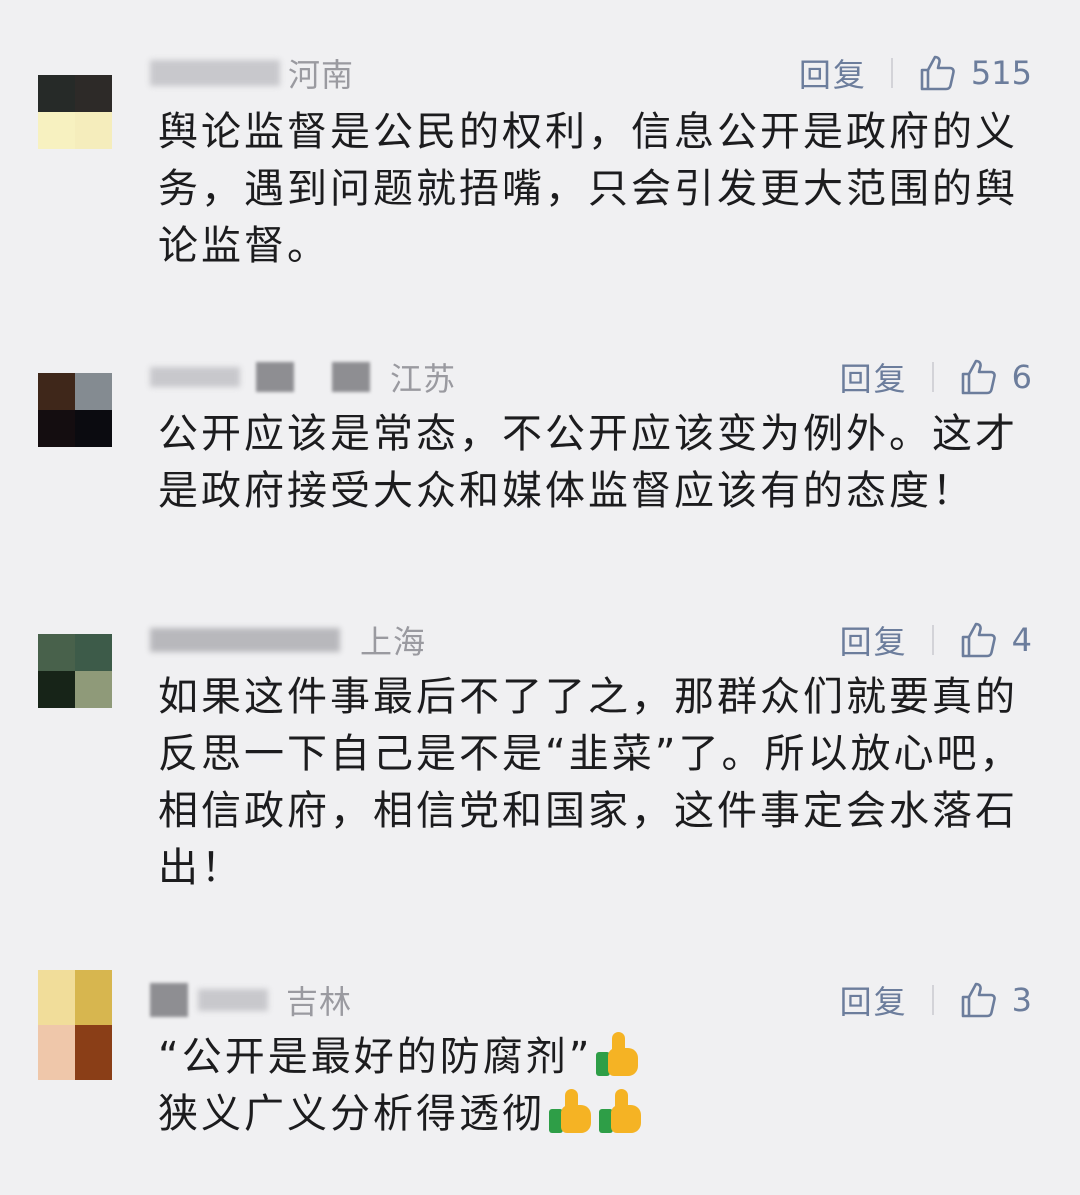 This screenshot has height=1195, width=1080. Describe the element at coordinates (351, 1114) in the screenshot. I see `comment-text-remark: 狭义广义分析得透彻` at that location.